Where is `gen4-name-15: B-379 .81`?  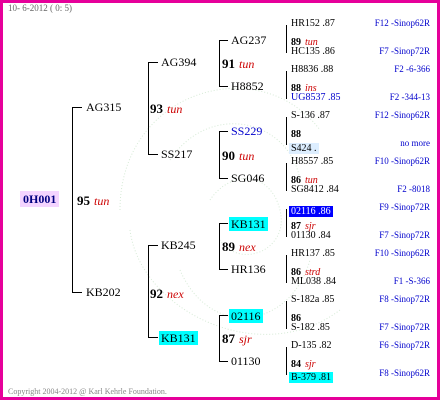 gen4-name-15: B-379 .81 is located at coordinates (311, 377).